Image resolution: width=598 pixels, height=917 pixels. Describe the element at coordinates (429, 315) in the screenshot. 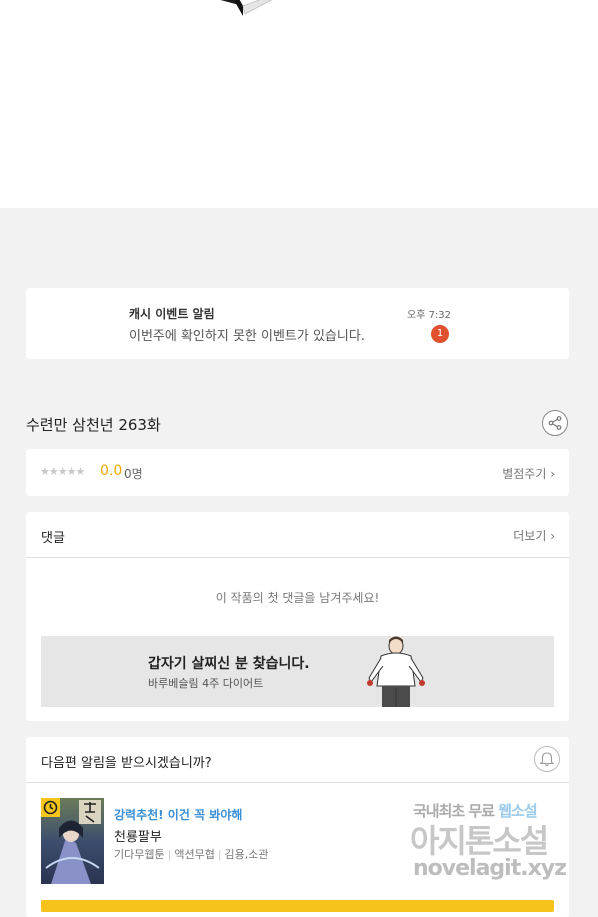

I see `notification-time: 오후 7:32` at that location.